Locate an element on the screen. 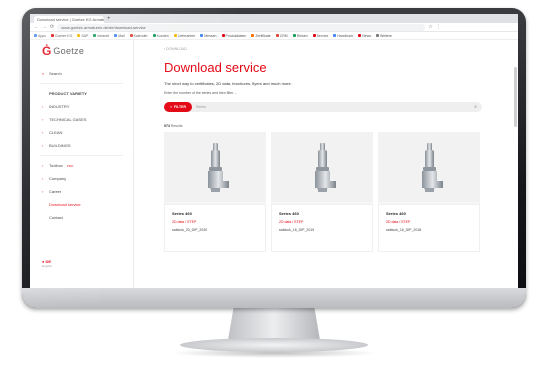 The image size is (548, 376). menu-icon: ⋮ is located at coordinates (438, 27).